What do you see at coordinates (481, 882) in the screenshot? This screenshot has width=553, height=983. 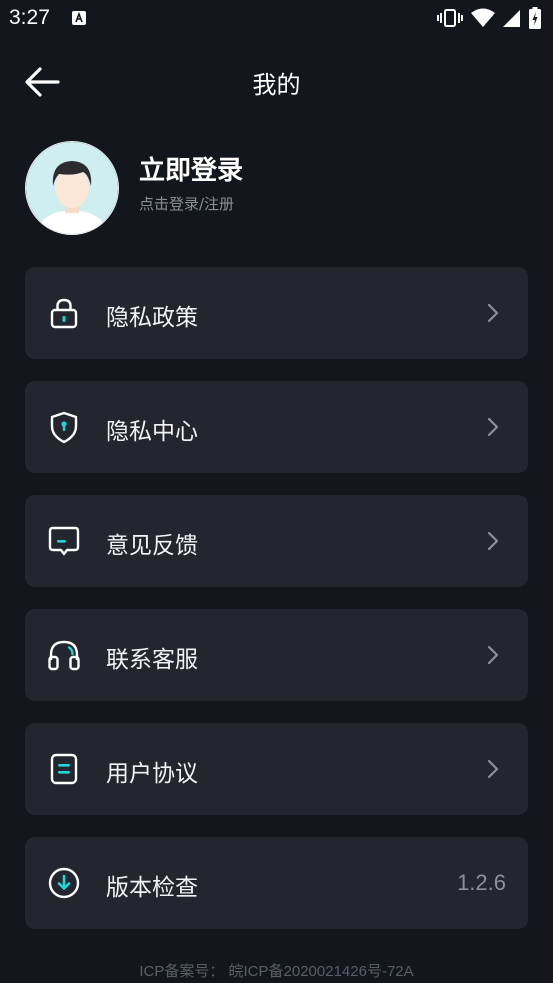 I see `version-number: 1.2.6` at bounding box center [481, 882].